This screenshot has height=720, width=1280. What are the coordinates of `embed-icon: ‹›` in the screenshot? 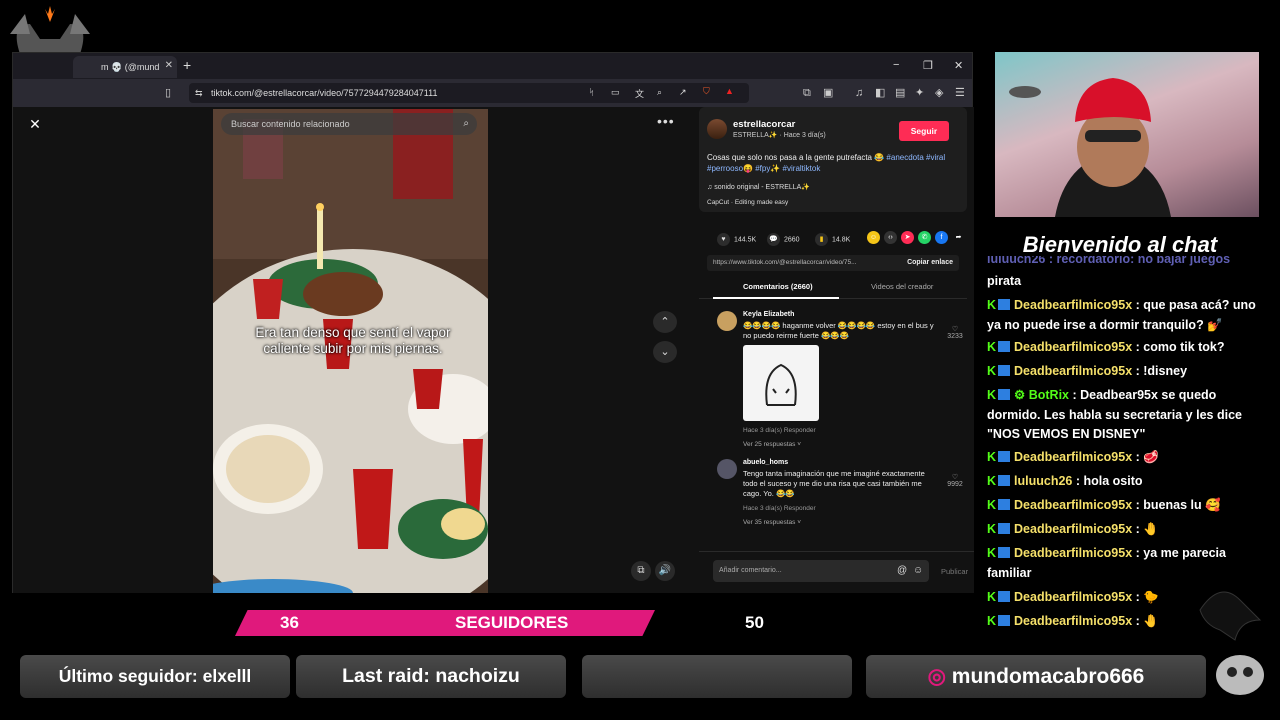 It's located at (890, 237).